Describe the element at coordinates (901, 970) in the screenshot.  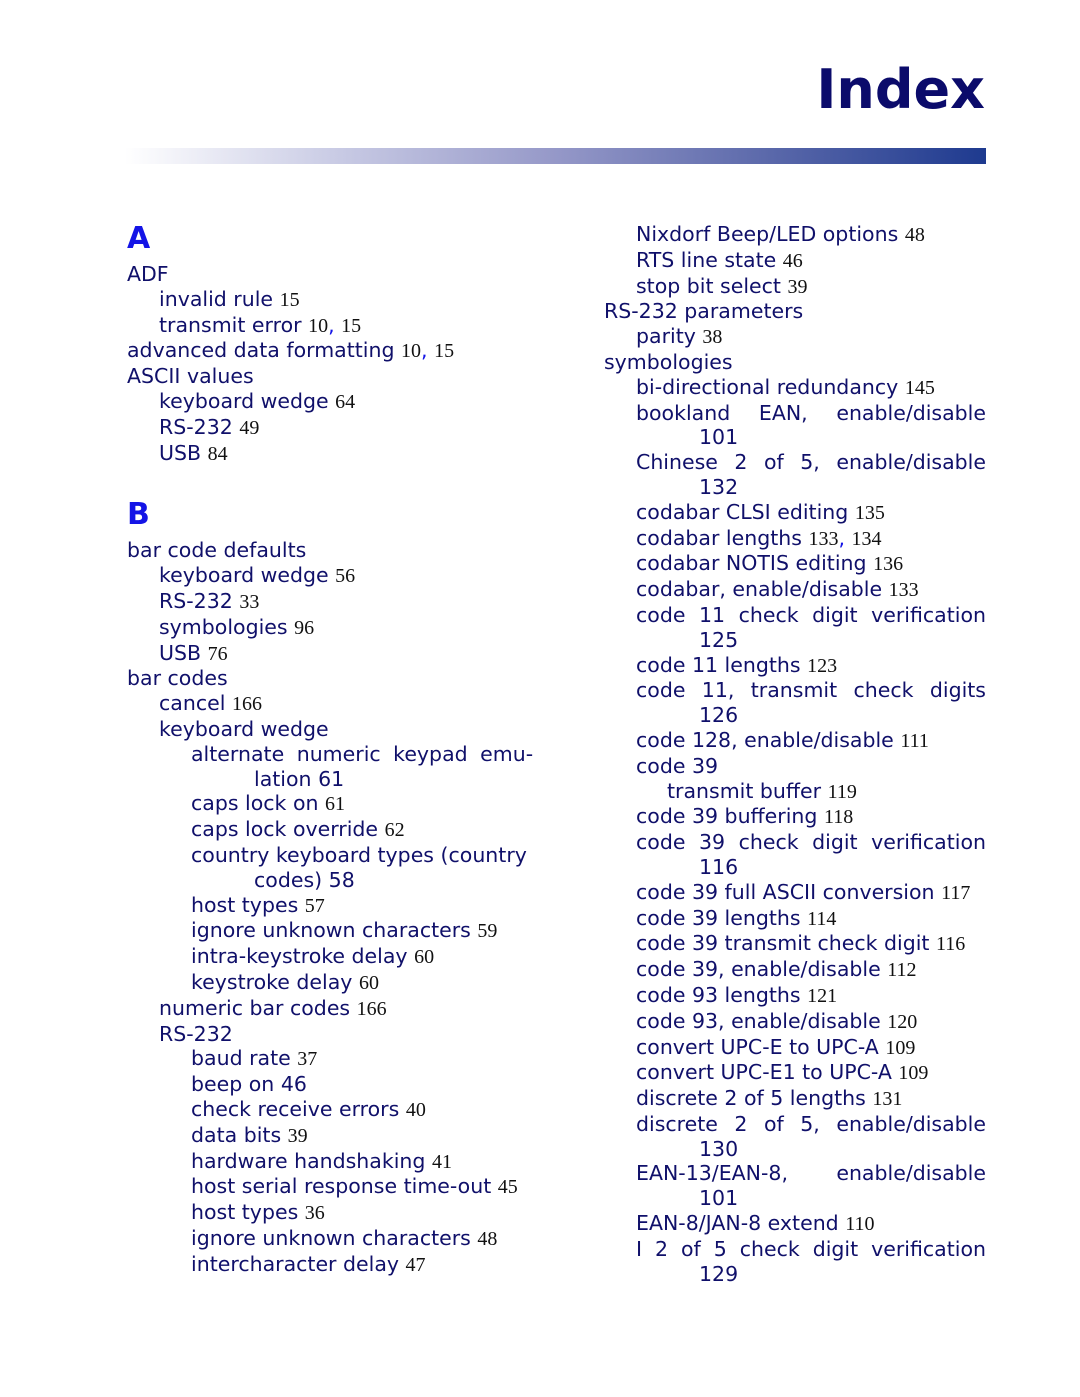
I see `page-ref: 112` at that location.